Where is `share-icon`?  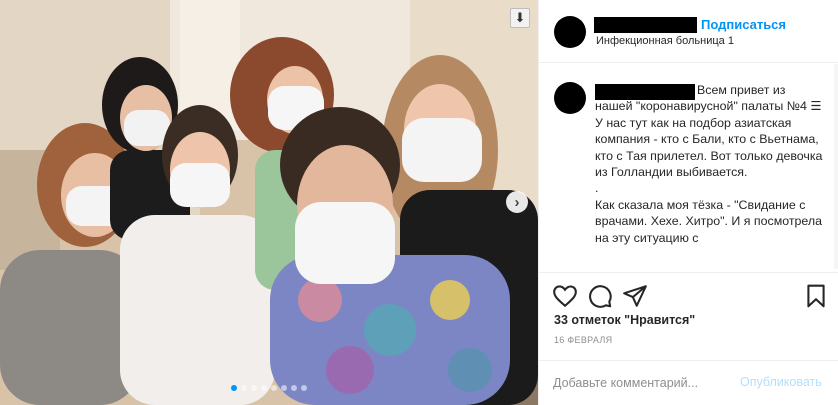
share-icon is located at coordinates (635, 296).